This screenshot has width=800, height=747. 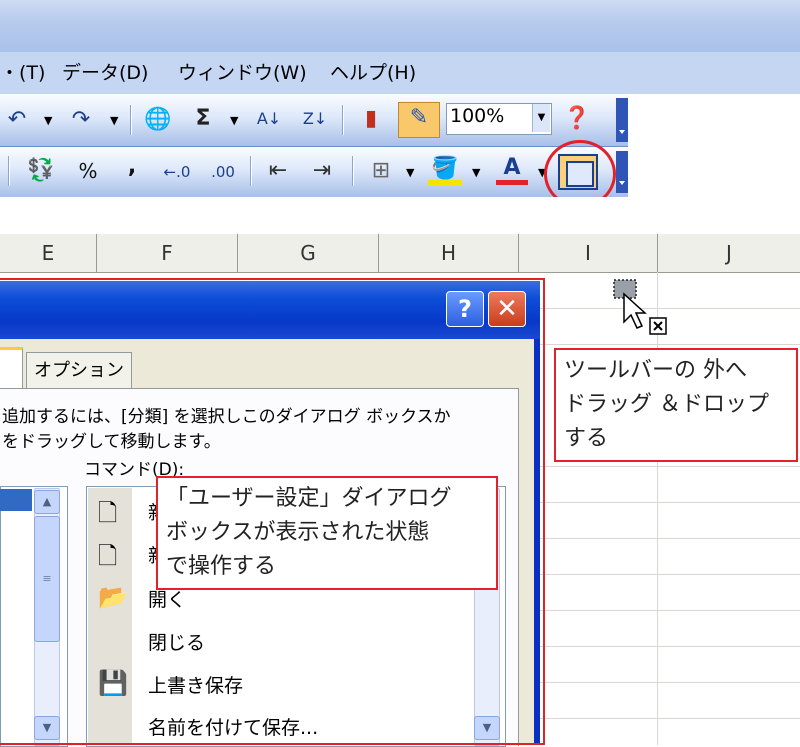 I want to click on column-header-f: F, so click(x=167, y=253).